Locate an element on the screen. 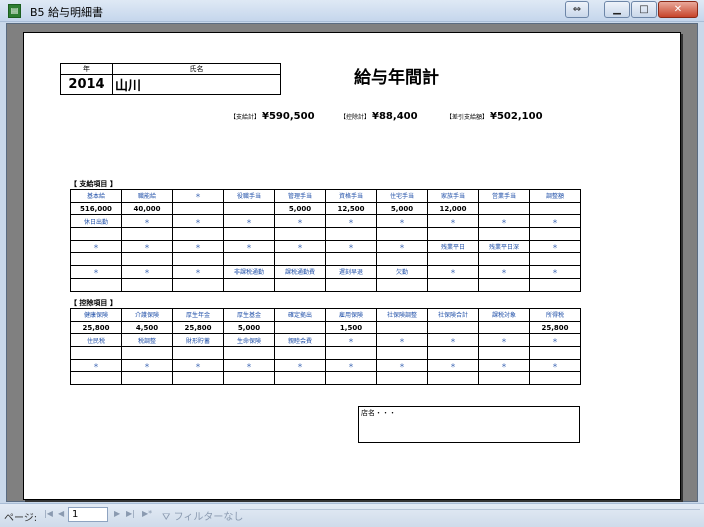 The width and height of the screenshot is (704, 527). pay-total: 【支給計】 ¥590,500 is located at coordinates (272, 116).